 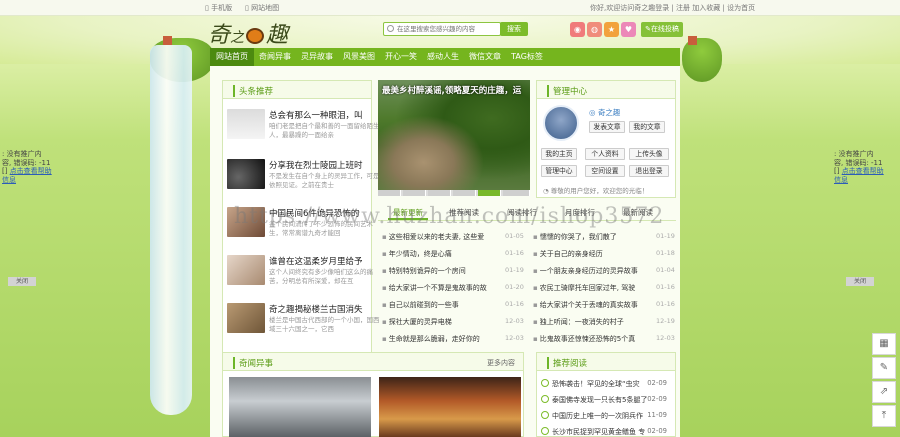 What do you see at coordinates (447, 29) in the screenshot?
I see `search-input` at bounding box center [447, 29].